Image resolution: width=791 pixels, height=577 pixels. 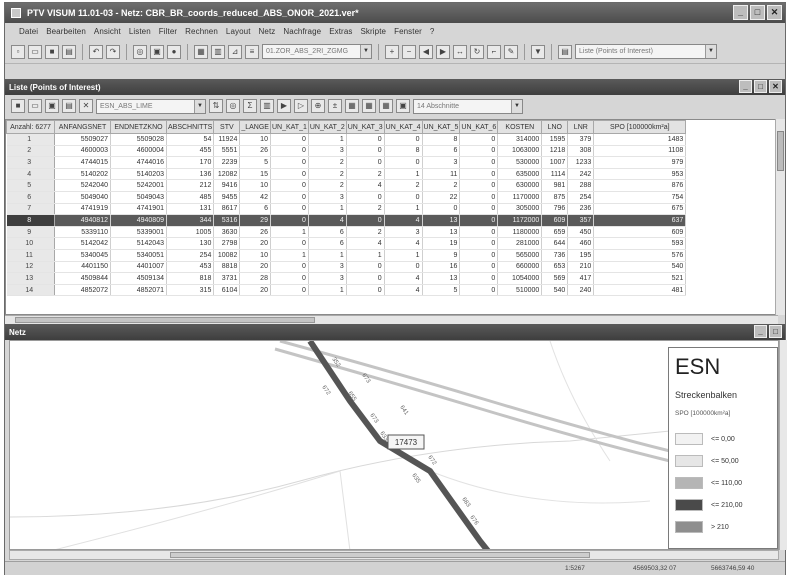 What do you see at coordinates (190, 278) in the screenshot?
I see `table-cell: 818` at bounding box center [190, 278].